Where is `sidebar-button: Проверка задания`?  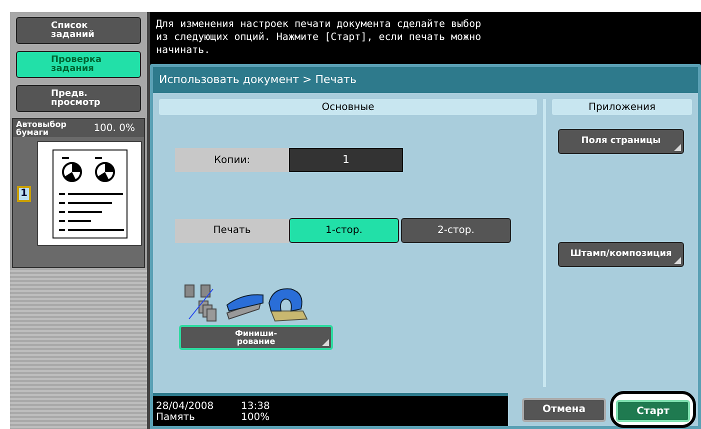 sidebar-button: Проверка задания is located at coordinates (78, 64).